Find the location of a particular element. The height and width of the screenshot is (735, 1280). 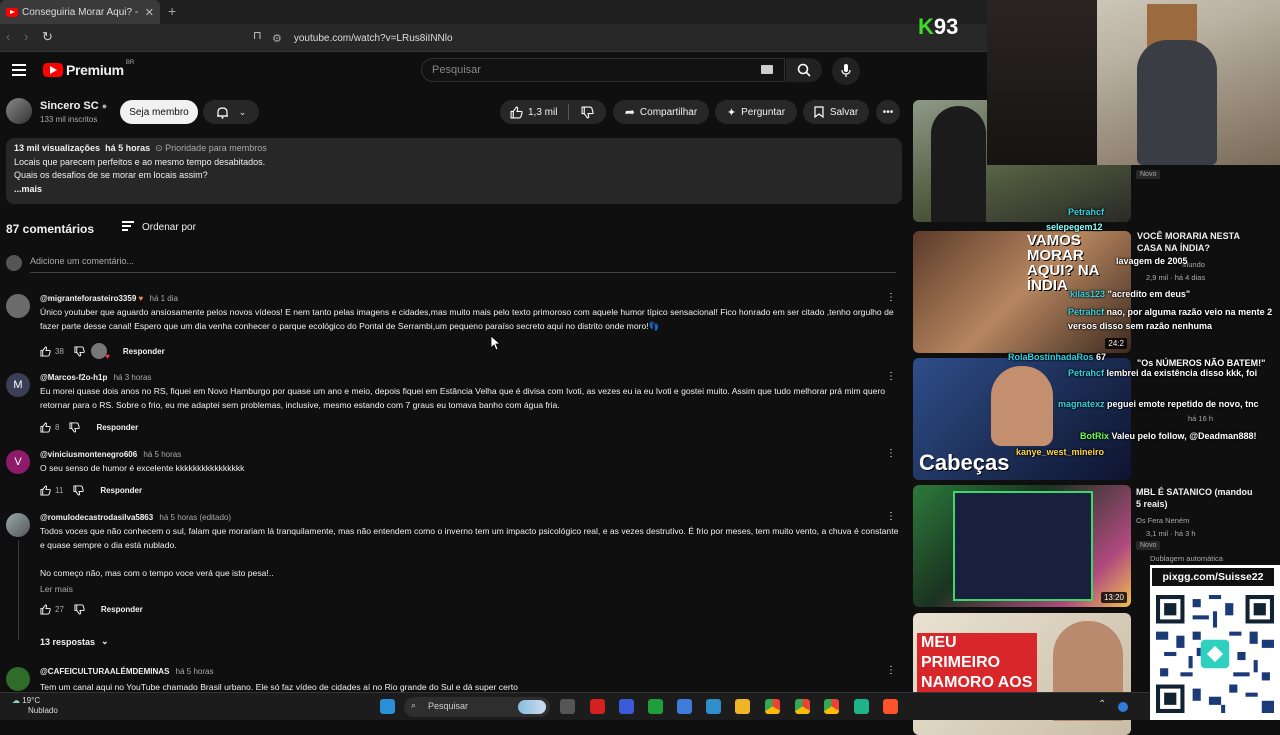

recommended-video-title: VOCÊ MORARIA NESTA CASA NA ÍNDIA? is located at coordinates (1197, 242).